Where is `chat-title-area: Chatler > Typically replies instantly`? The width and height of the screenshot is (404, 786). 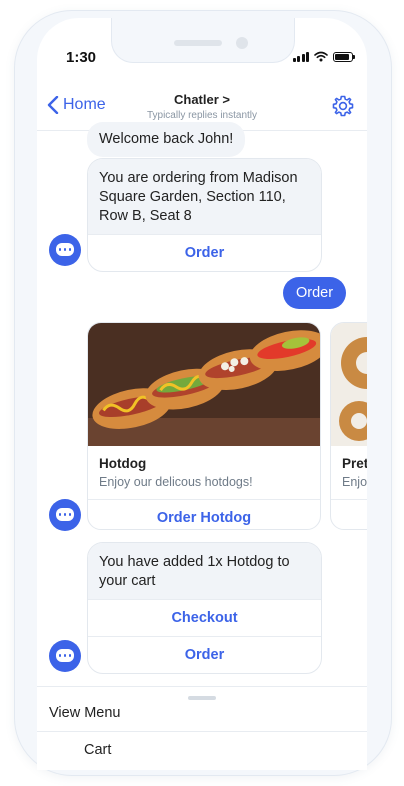
chat-title-area: Chatler > Typically replies instantly is located at coordinates (202, 106).